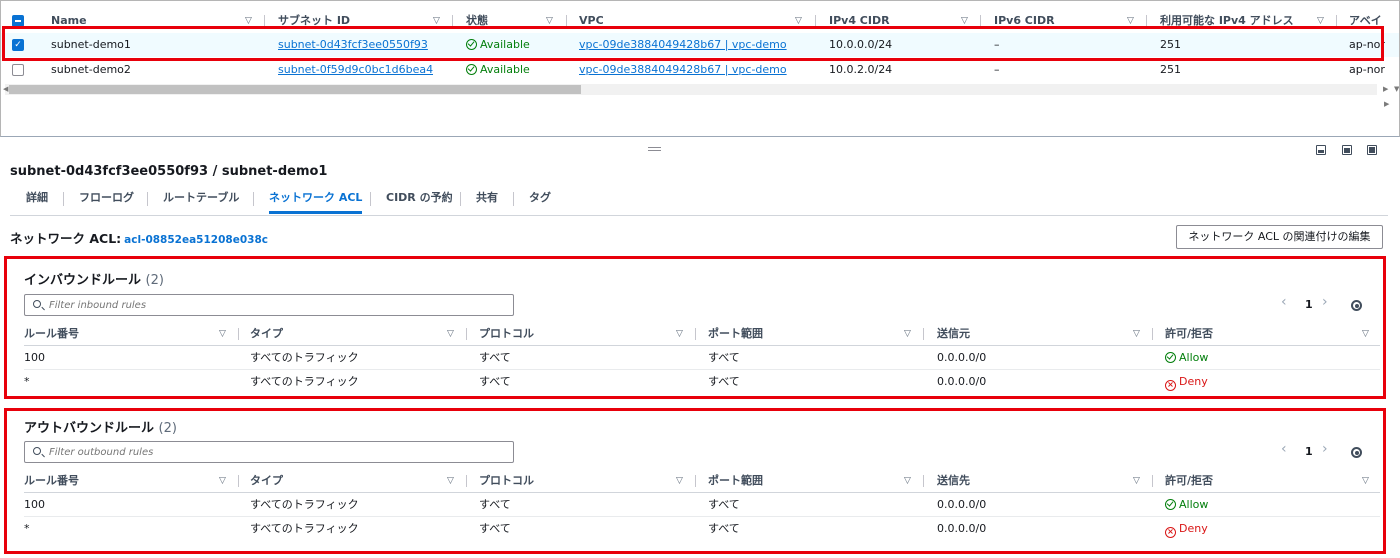 This screenshot has height=558, width=1400. What do you see at coordinates (5, 89) in the screenshot?
I see `scroll-left-icon: ◀` at bounding box center [5, 89].